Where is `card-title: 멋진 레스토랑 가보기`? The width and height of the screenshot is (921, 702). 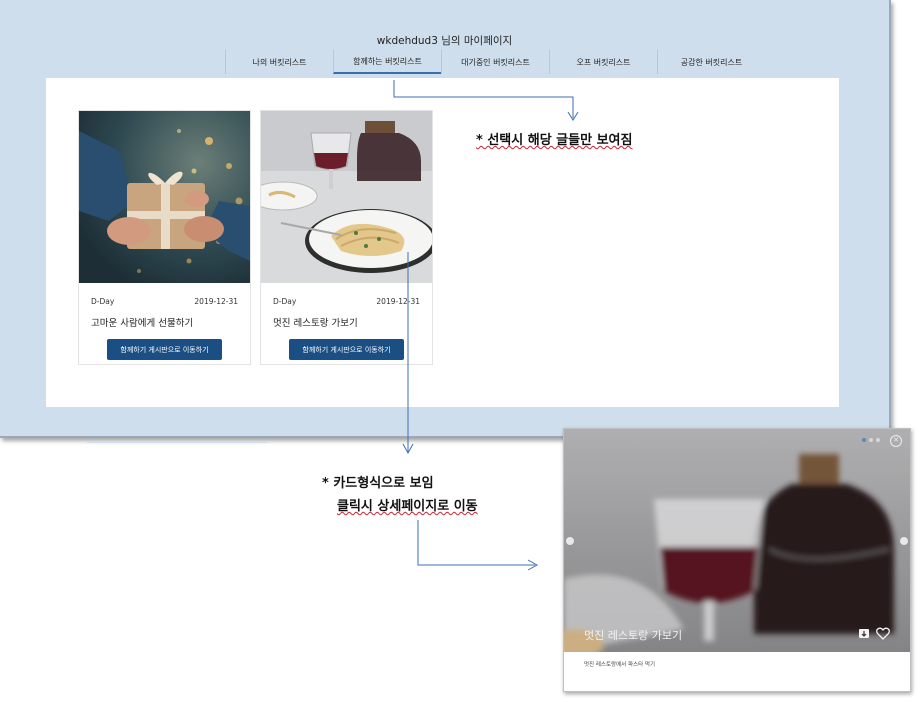
card-title: 멋진 레스토랑 가보기 is located at coordinates (315, 323).